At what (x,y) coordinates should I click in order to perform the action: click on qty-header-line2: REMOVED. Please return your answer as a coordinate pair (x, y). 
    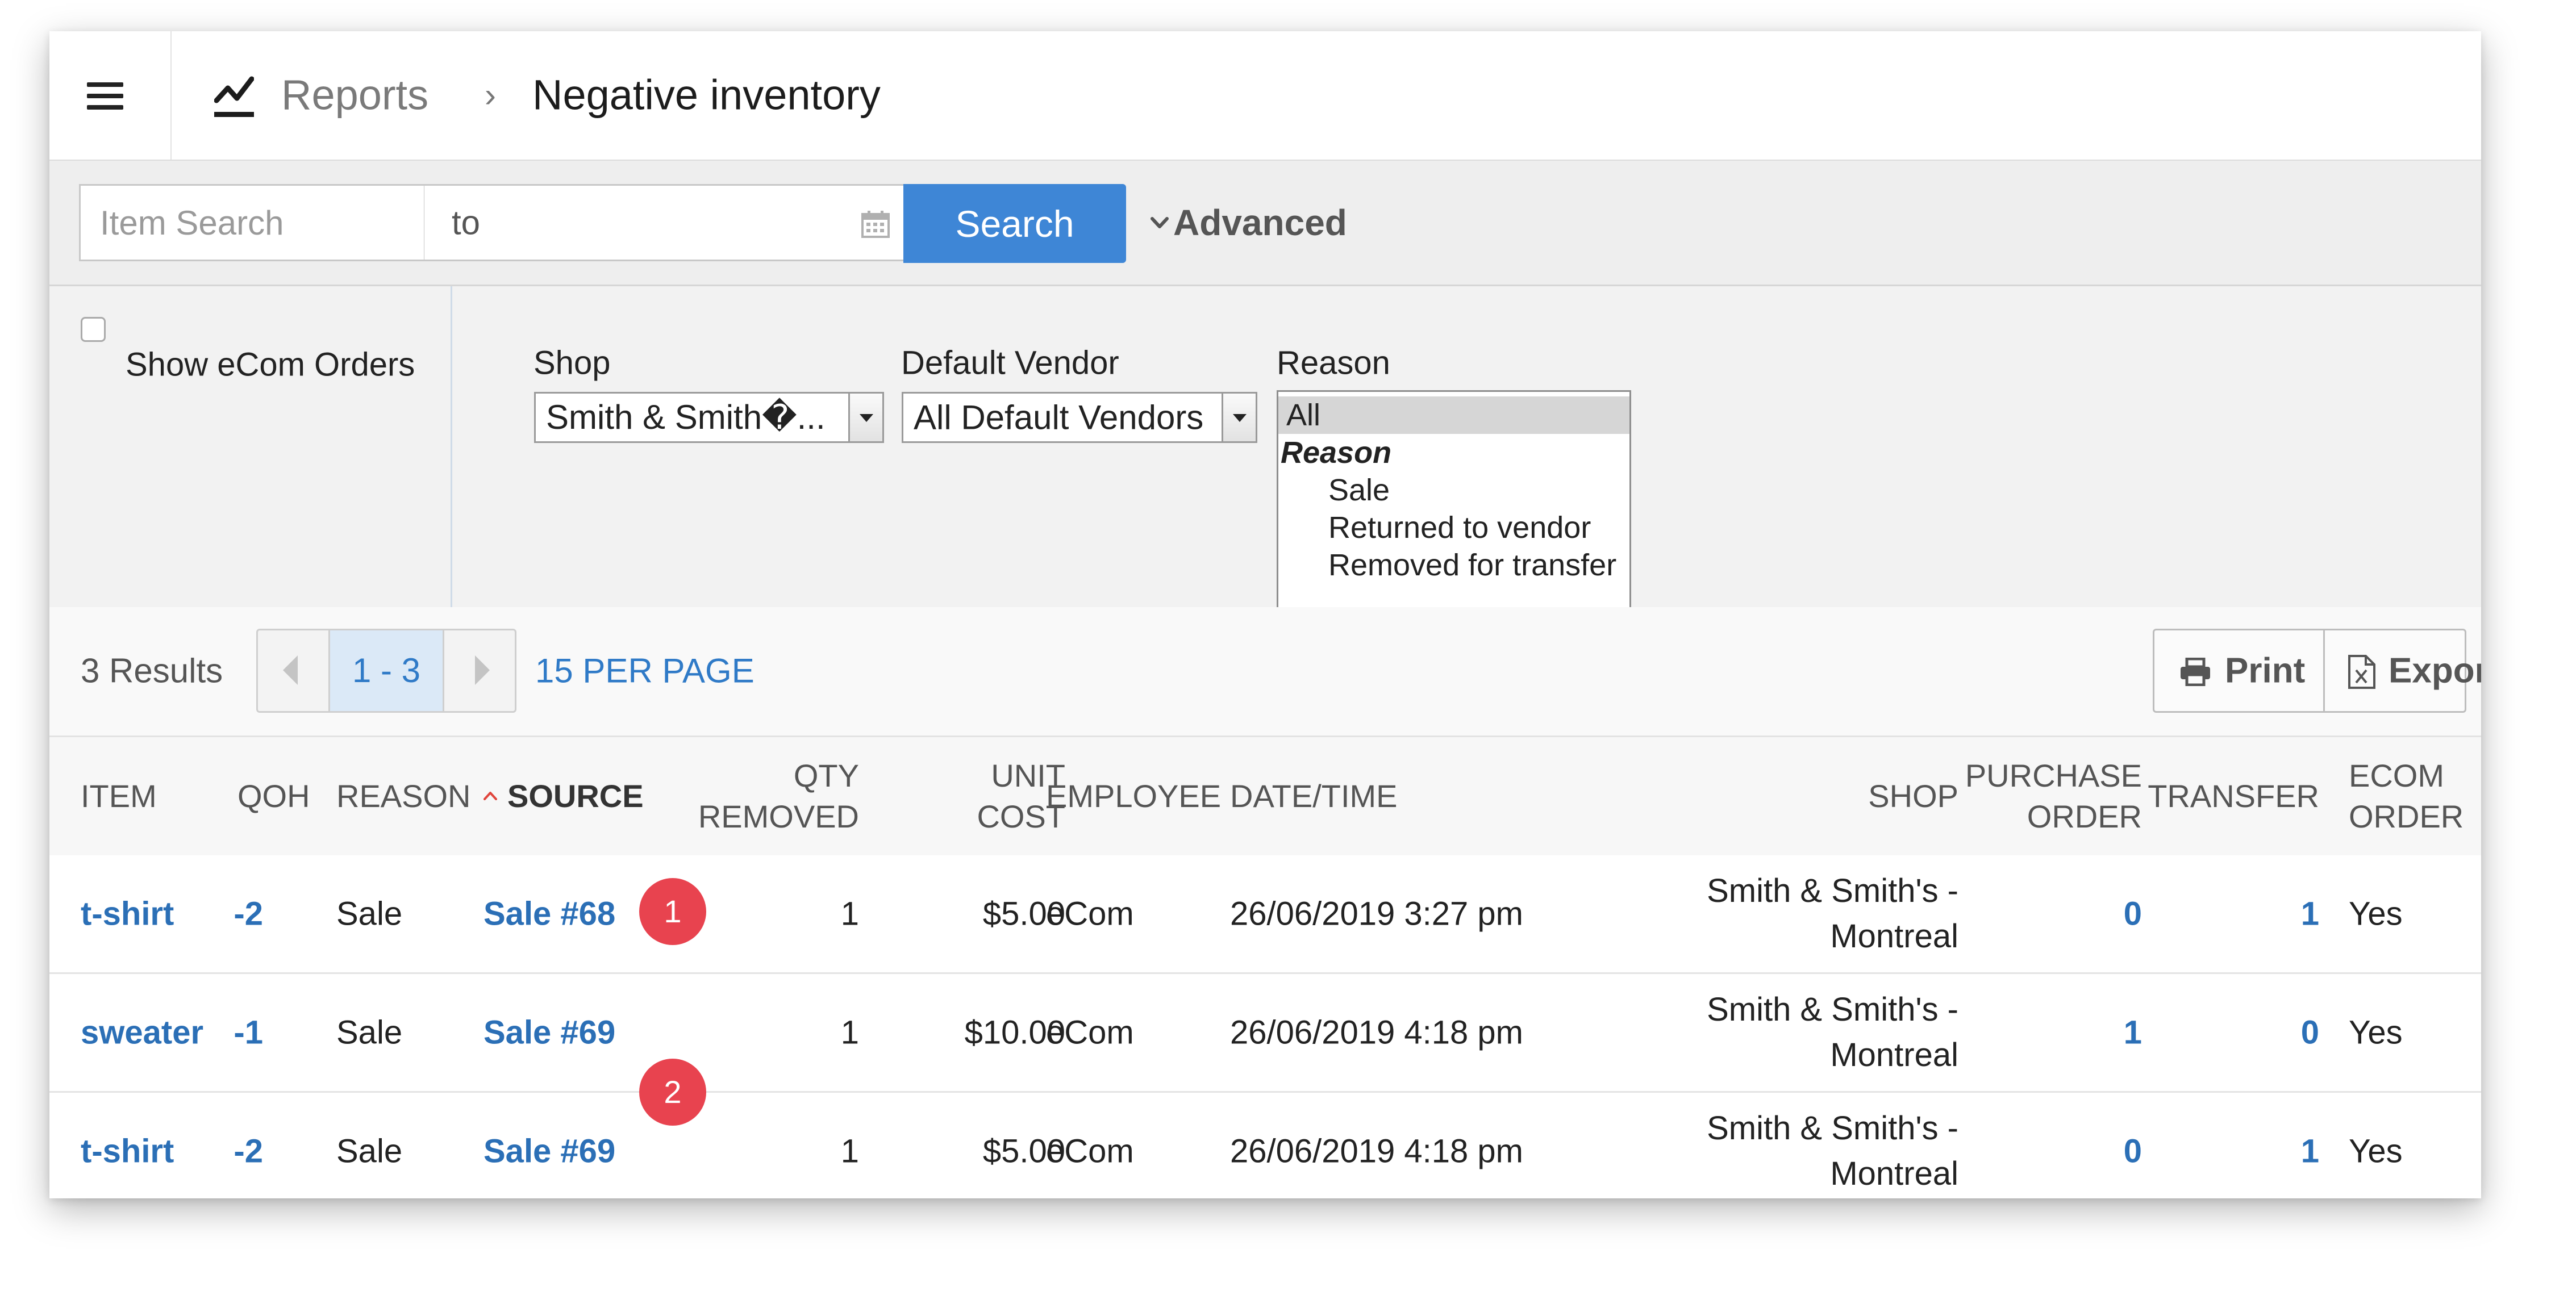
    Looking at the image, I should click on (778, 816).